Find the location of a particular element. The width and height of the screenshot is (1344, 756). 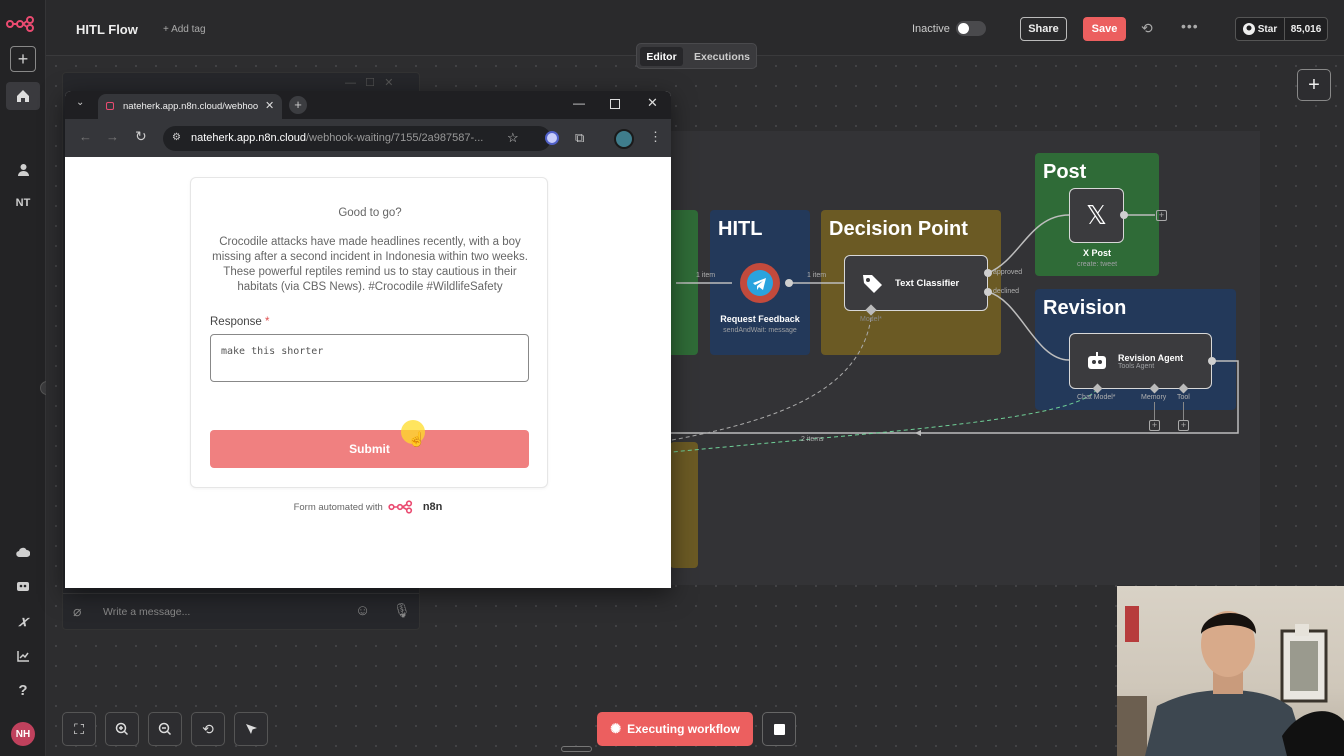

x-post-label: X Post is located at coordinates (1096, 253).